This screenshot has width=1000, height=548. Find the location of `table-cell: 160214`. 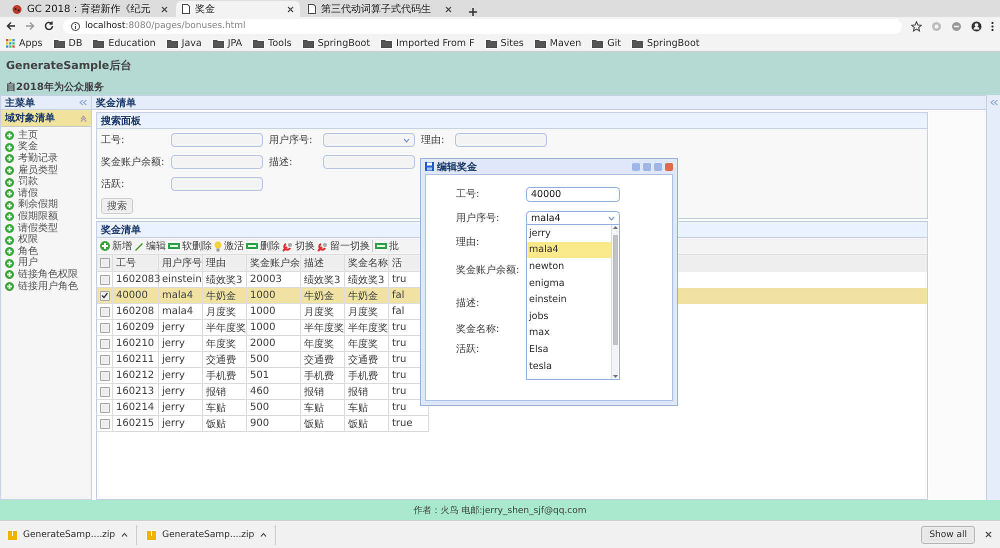

table-cell: 160214 is located at coordinates (136, 408).